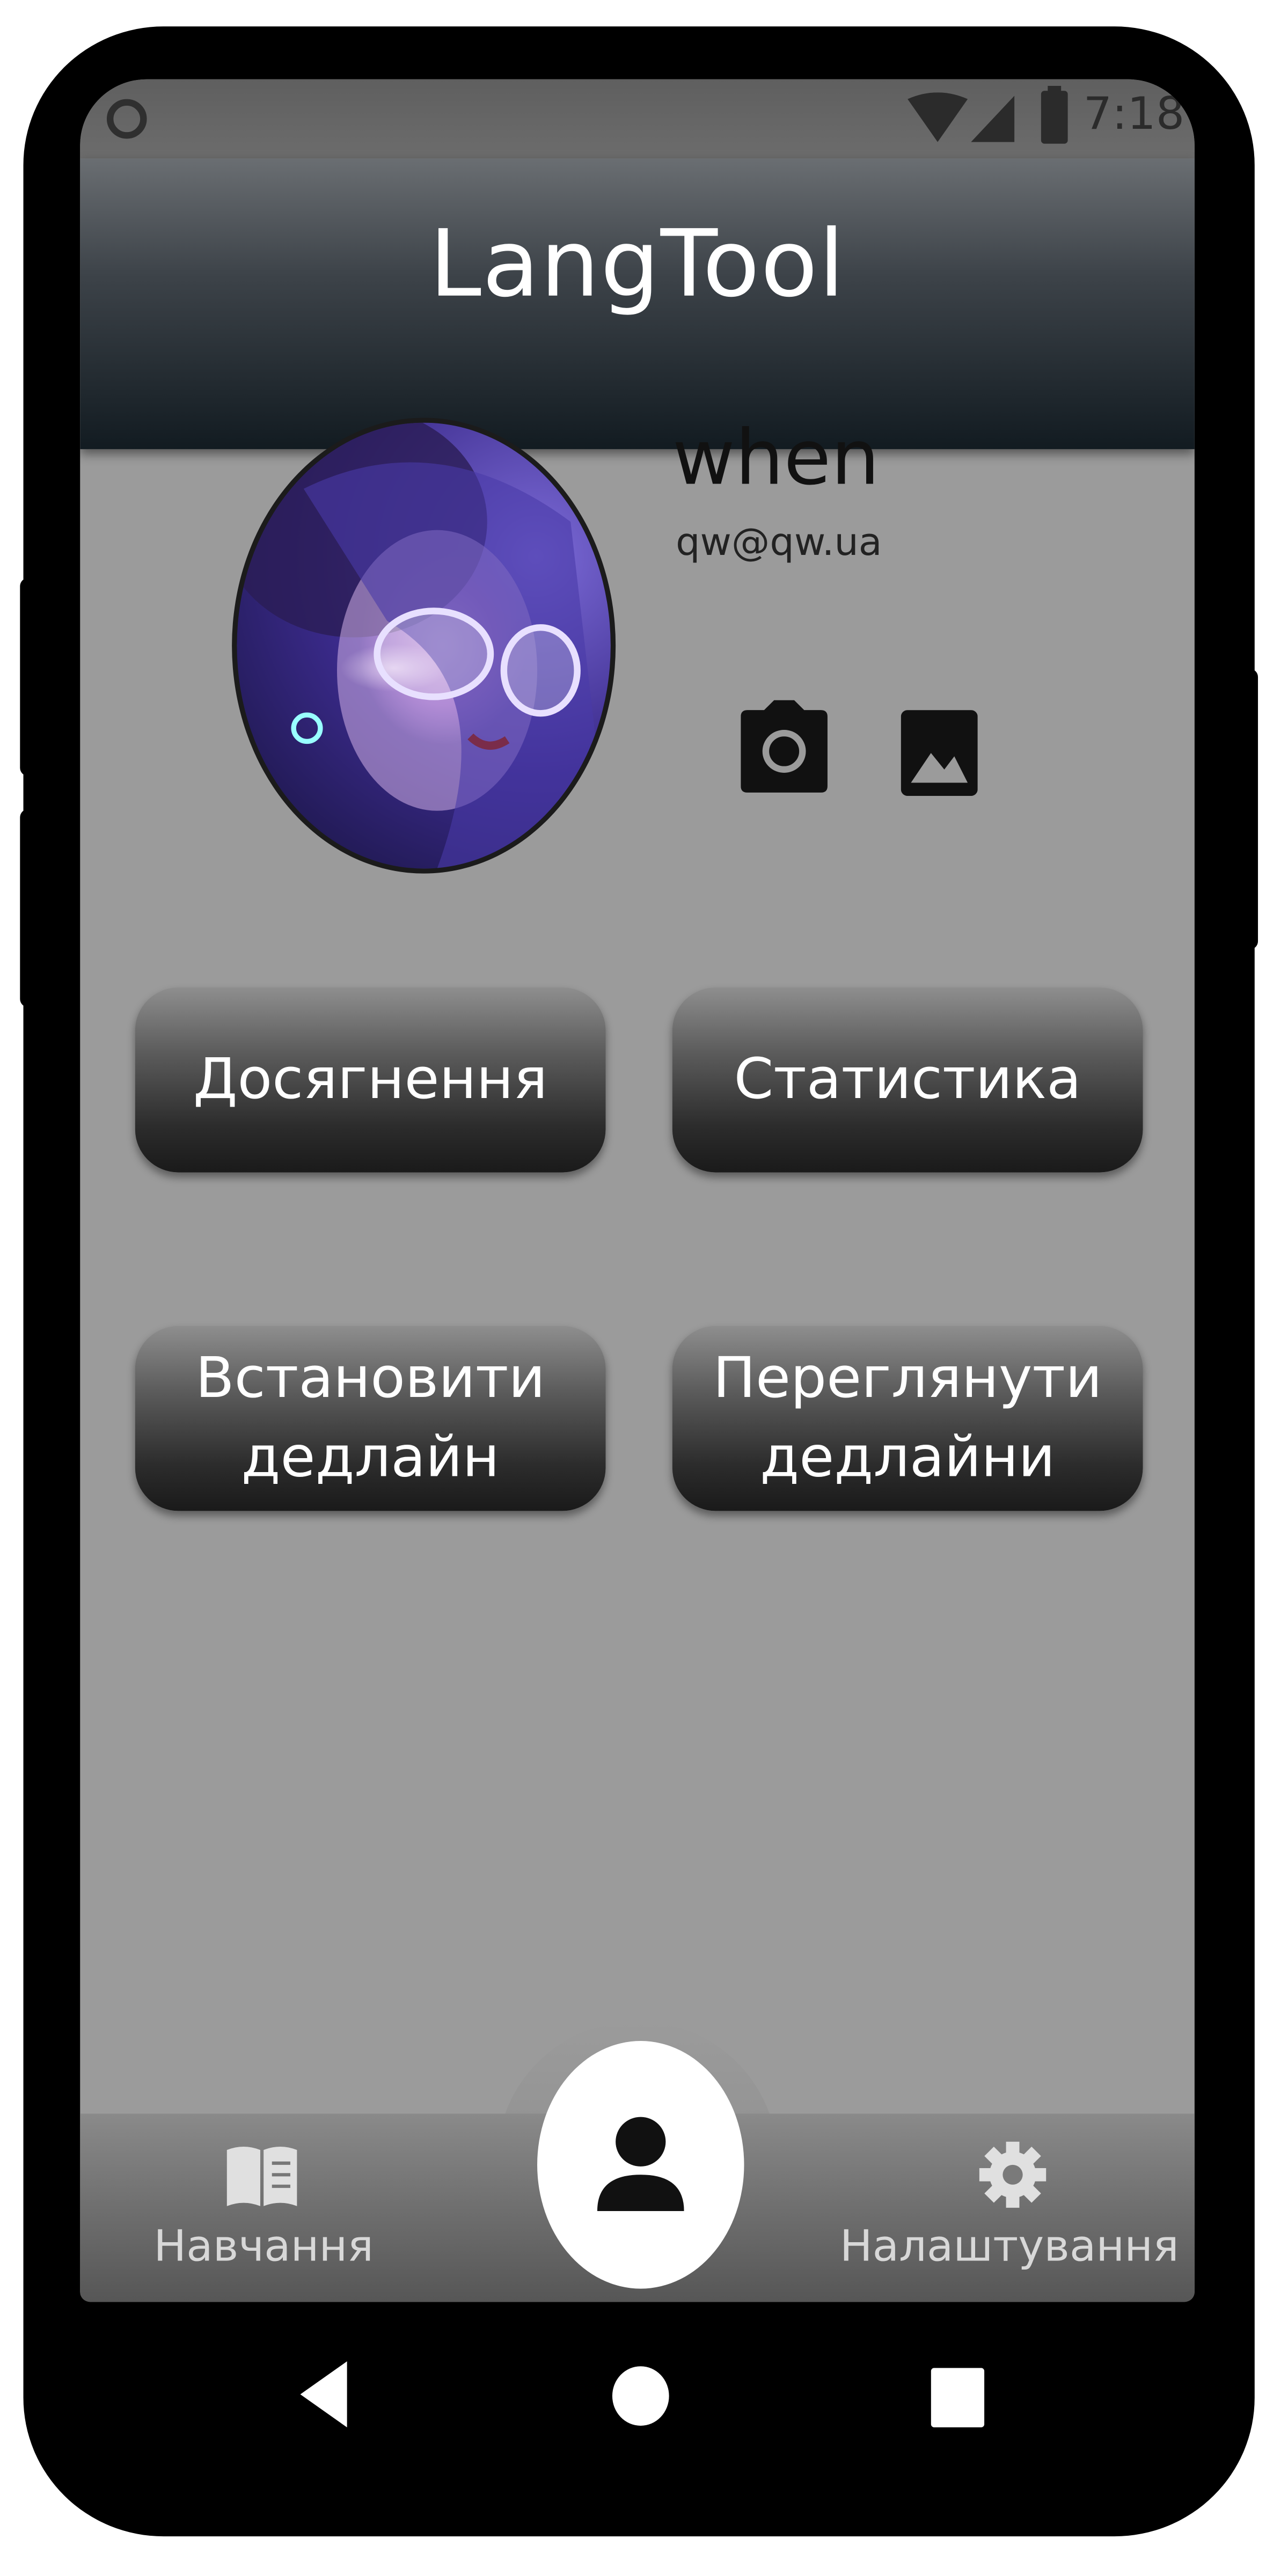  Describe the element at coordinates (993, 119) in the screenshot. I see `signal-icon` at that location.